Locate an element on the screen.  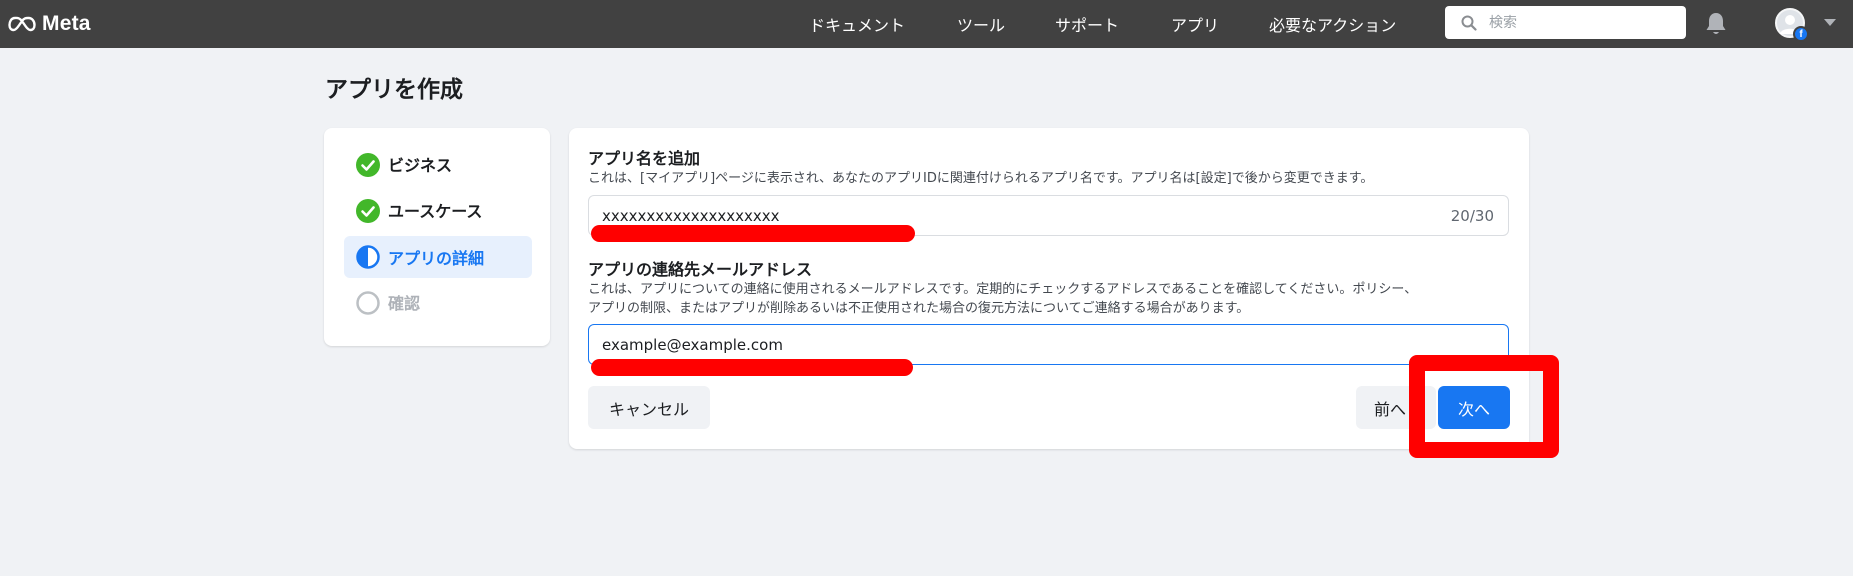
step-label: ユースケース is located at coordinates (435, 211).